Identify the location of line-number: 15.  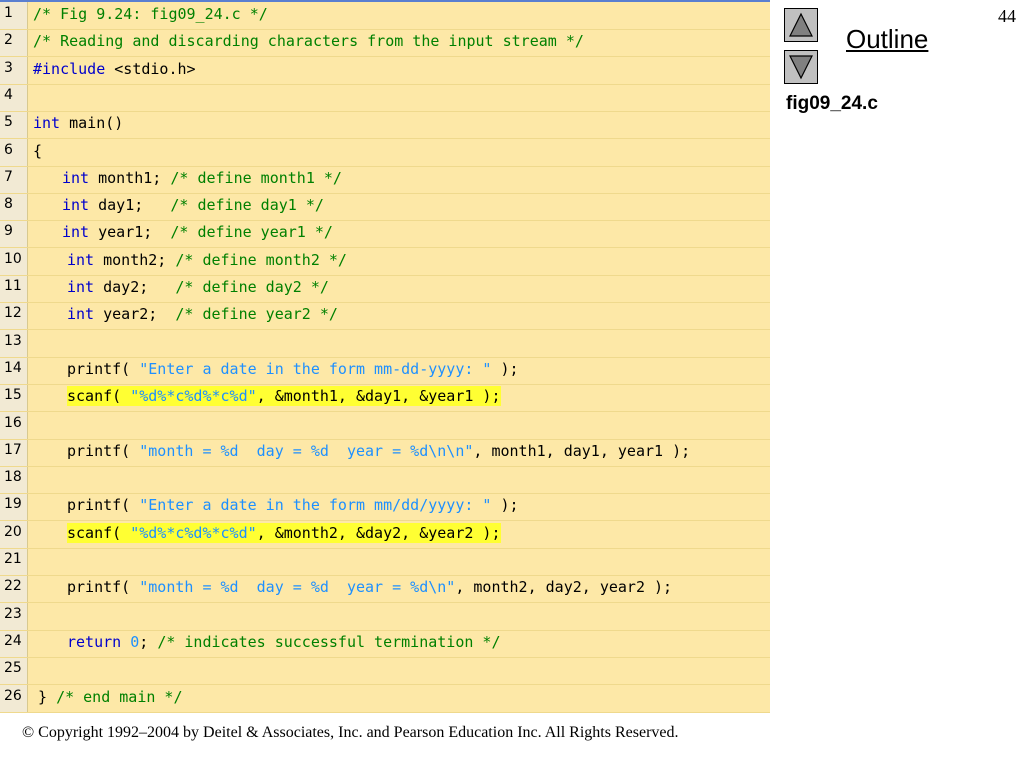
(13, 395).